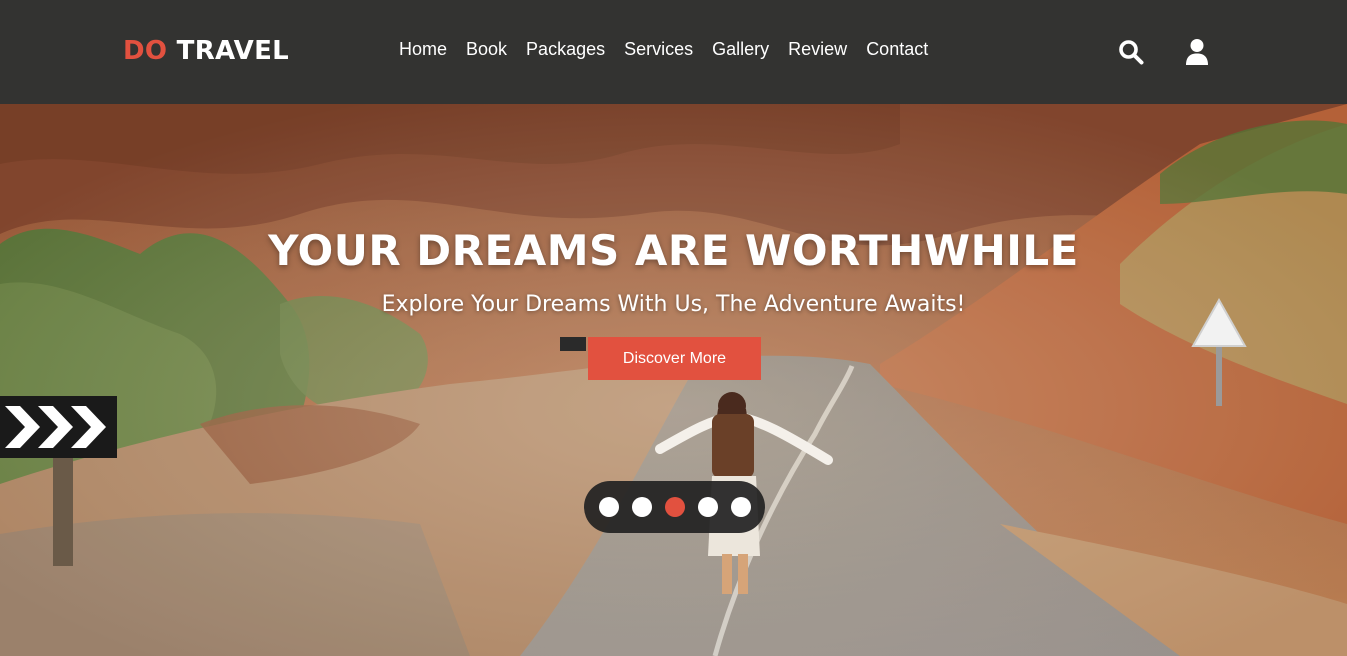  I want to click on logo-accent: DO, so click(145, 51).